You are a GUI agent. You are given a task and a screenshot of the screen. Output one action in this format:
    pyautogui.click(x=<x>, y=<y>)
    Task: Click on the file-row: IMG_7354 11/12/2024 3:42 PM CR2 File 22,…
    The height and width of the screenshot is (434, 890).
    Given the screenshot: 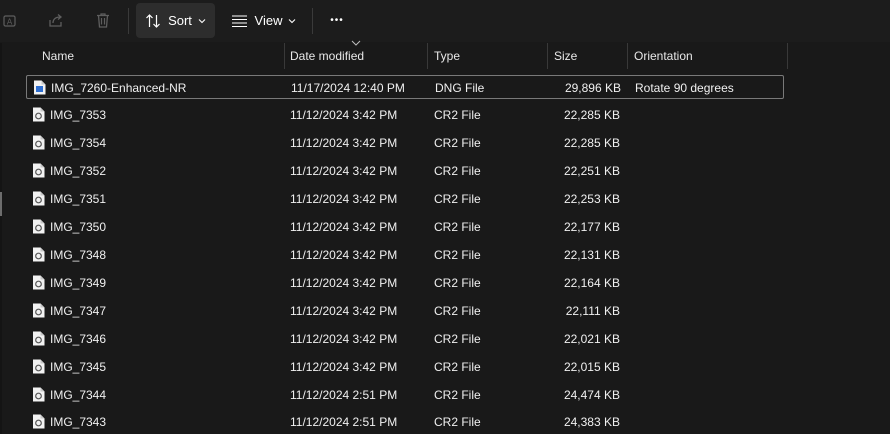 What is the action you would take?
    pyautogui.click(x=405, y=143)
    